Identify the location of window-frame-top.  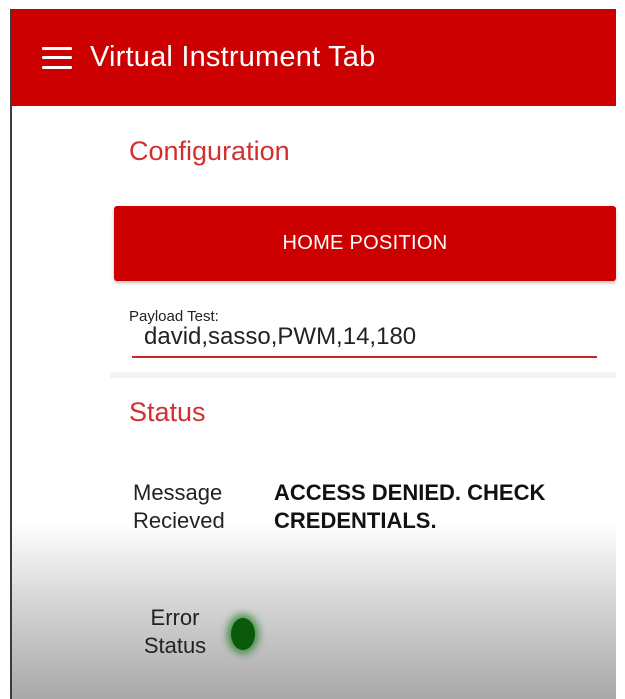
(312, 4).